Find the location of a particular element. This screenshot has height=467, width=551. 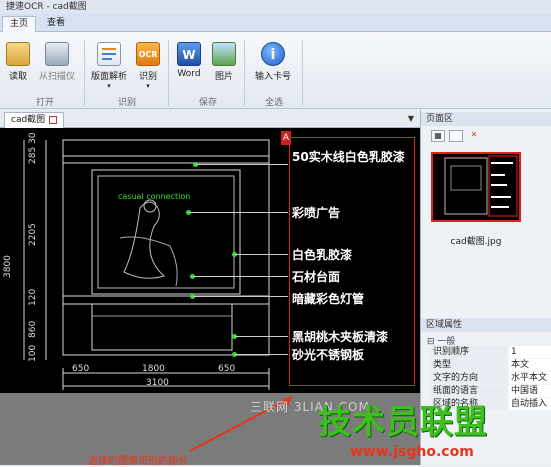

enter-serial-button: i 输入卡号 is located at coordinates (273, 62).